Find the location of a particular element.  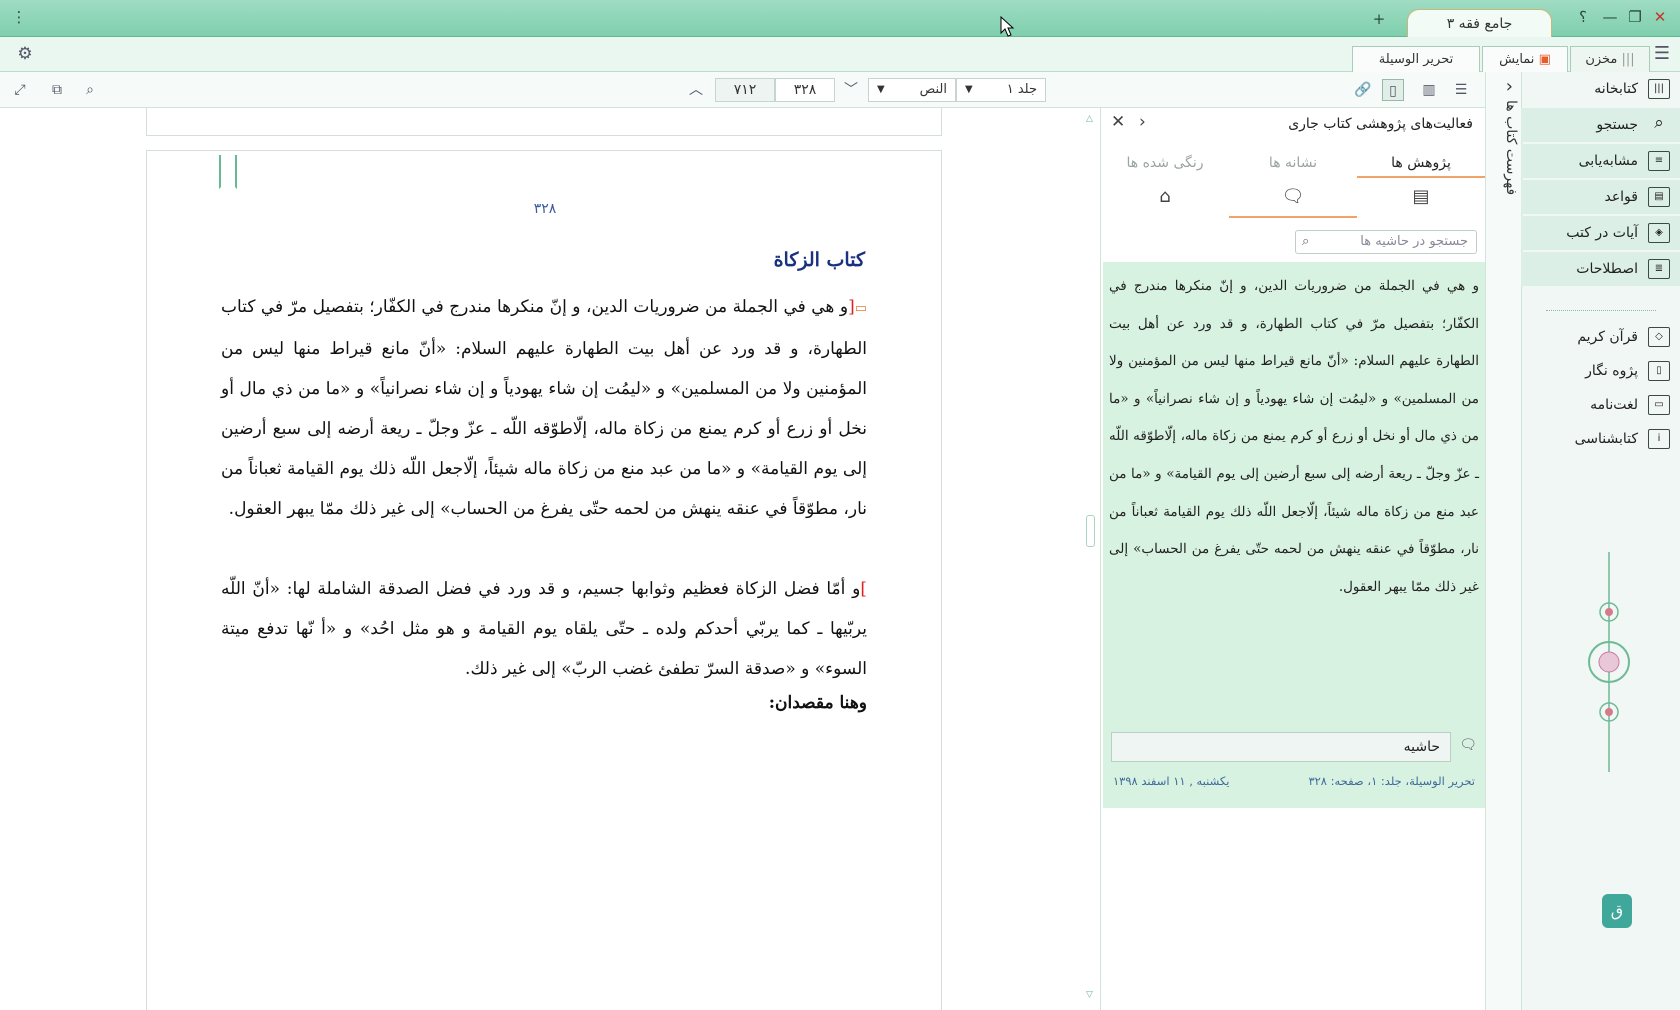

display-icon: ▣ is located at coordinates (1544, 59).